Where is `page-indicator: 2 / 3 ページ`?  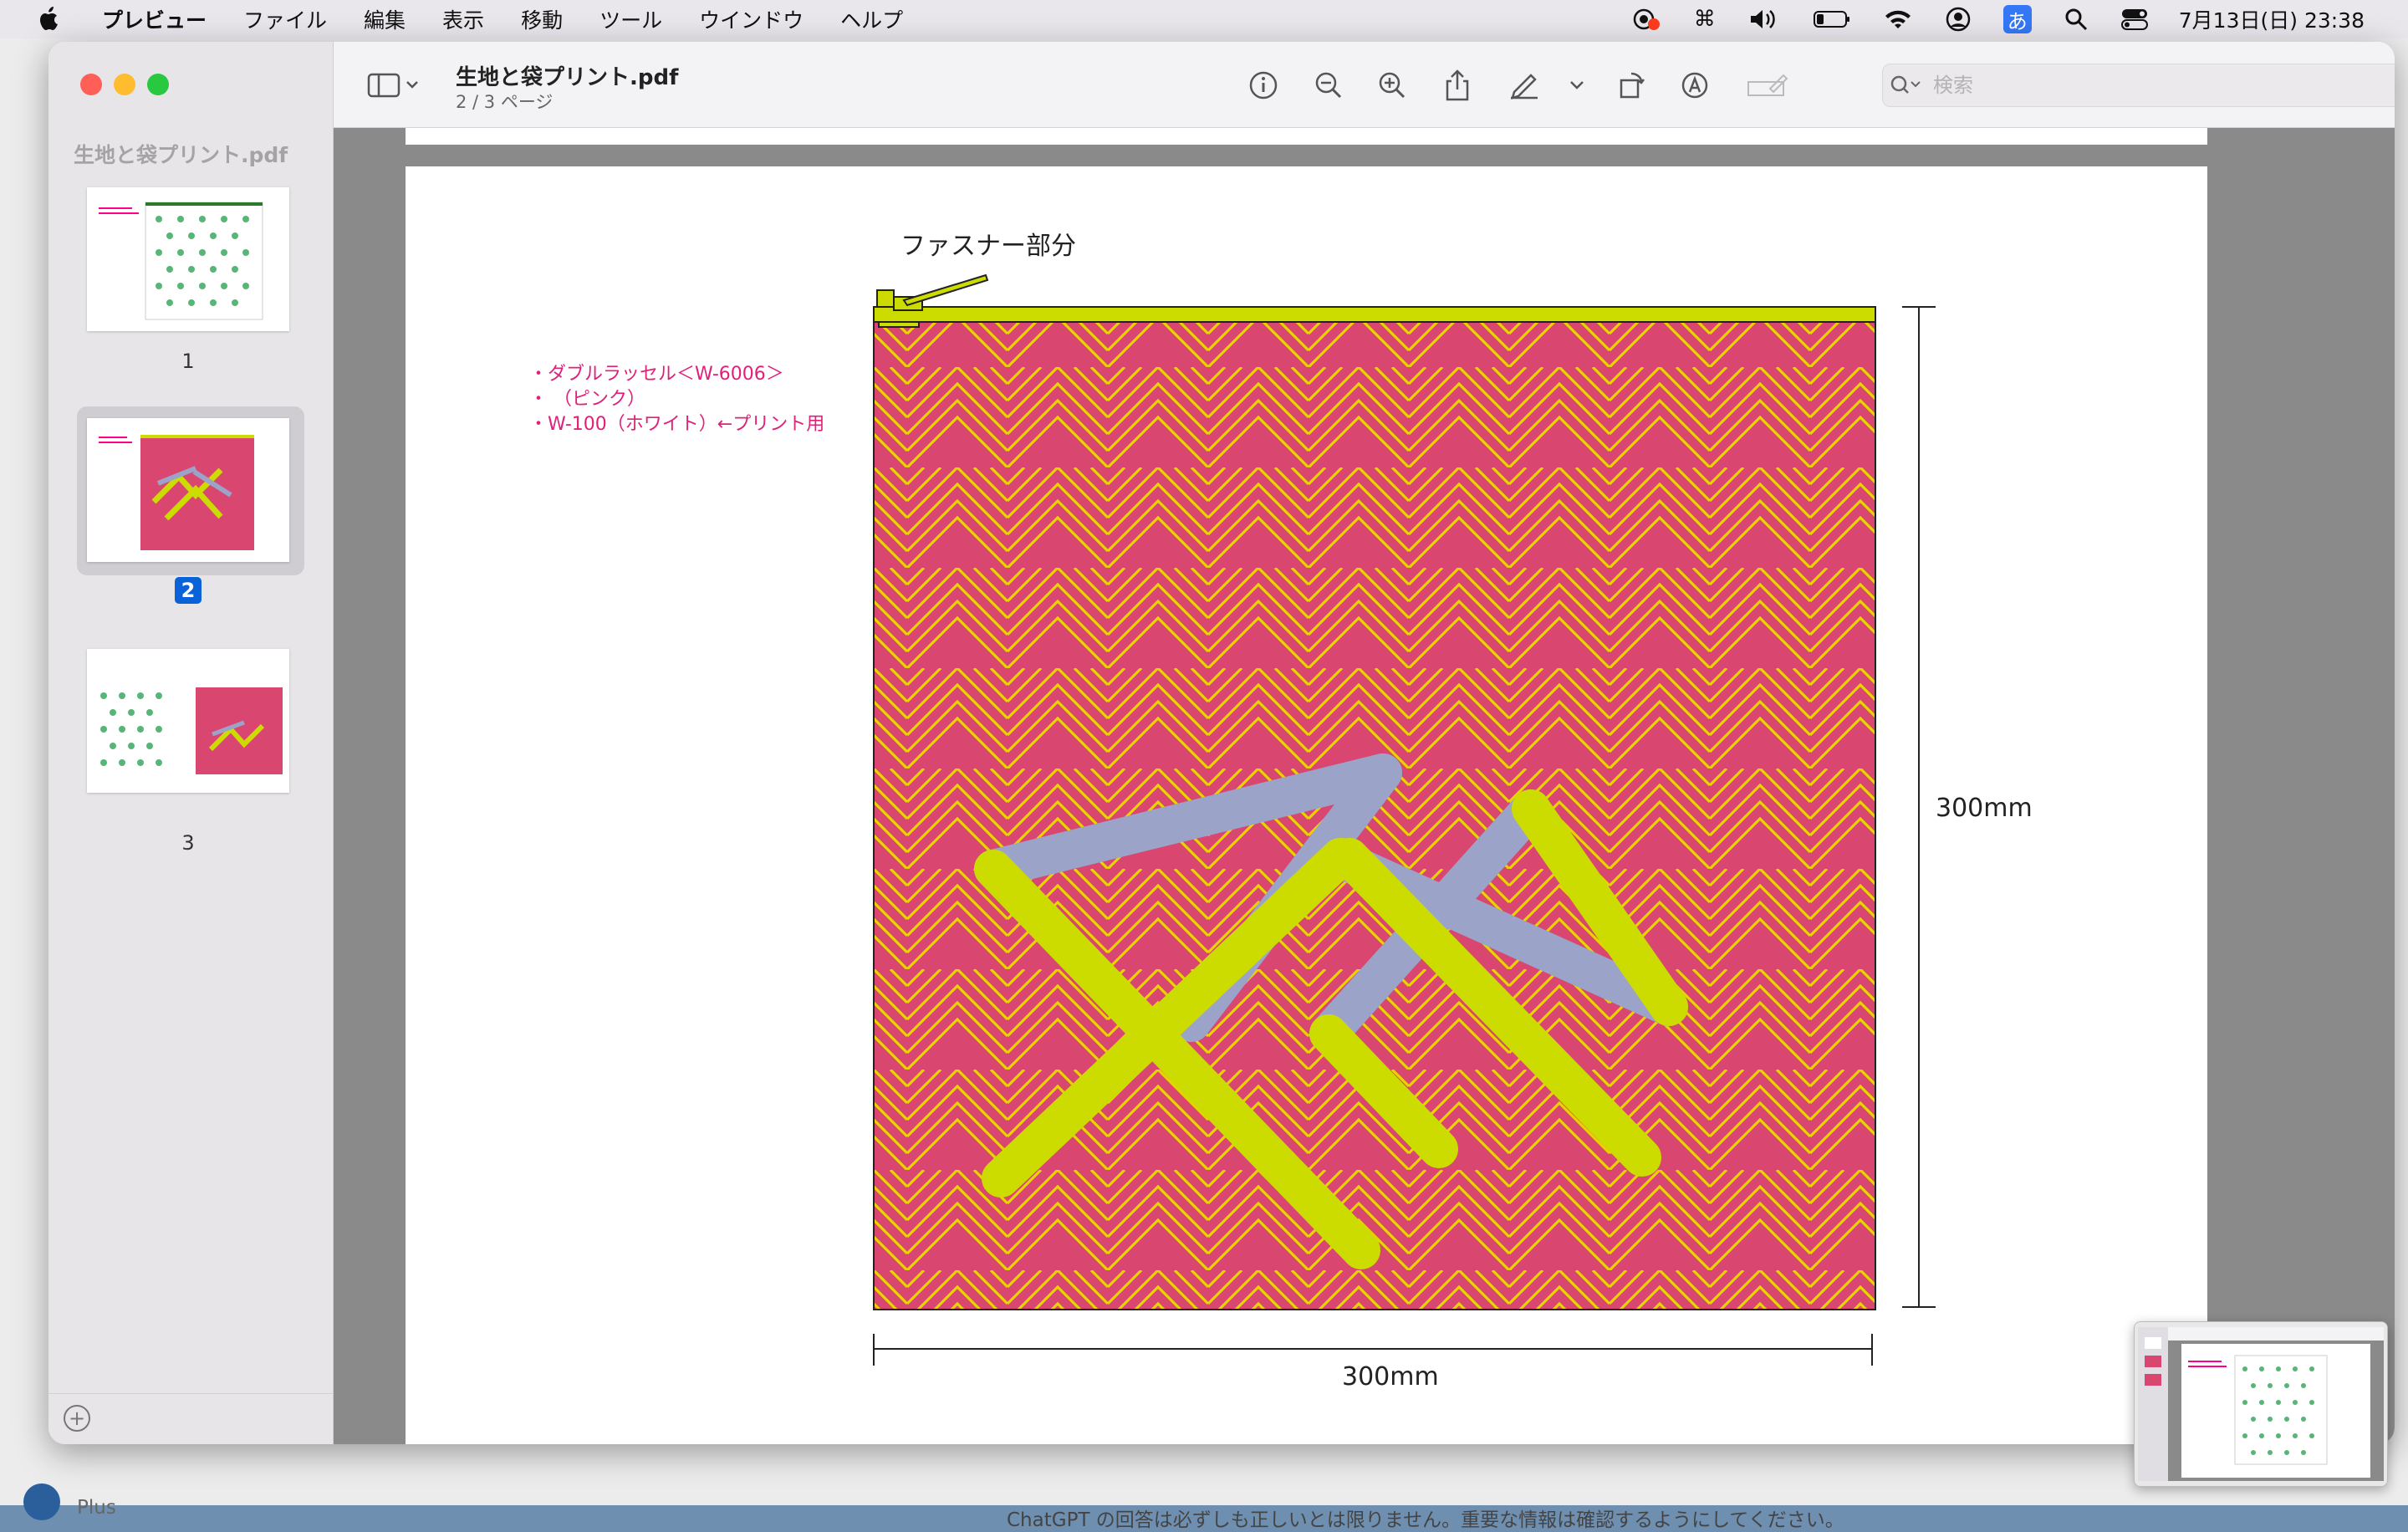
page-indicator: 2 / 3 ページ is located at coordinates (505, 102).